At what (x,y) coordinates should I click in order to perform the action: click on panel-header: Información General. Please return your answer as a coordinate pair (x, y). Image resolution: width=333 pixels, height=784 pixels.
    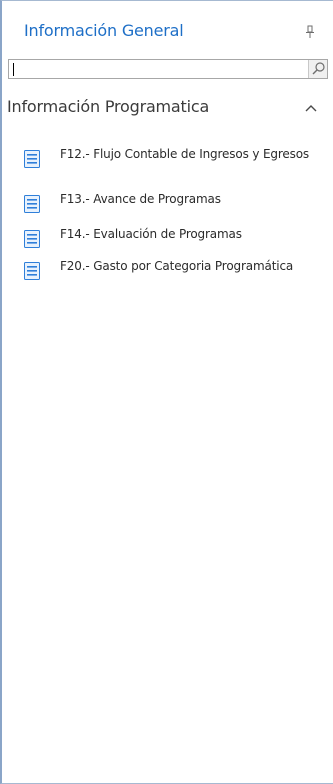
    Looking at the image, I should click on (167, 29).